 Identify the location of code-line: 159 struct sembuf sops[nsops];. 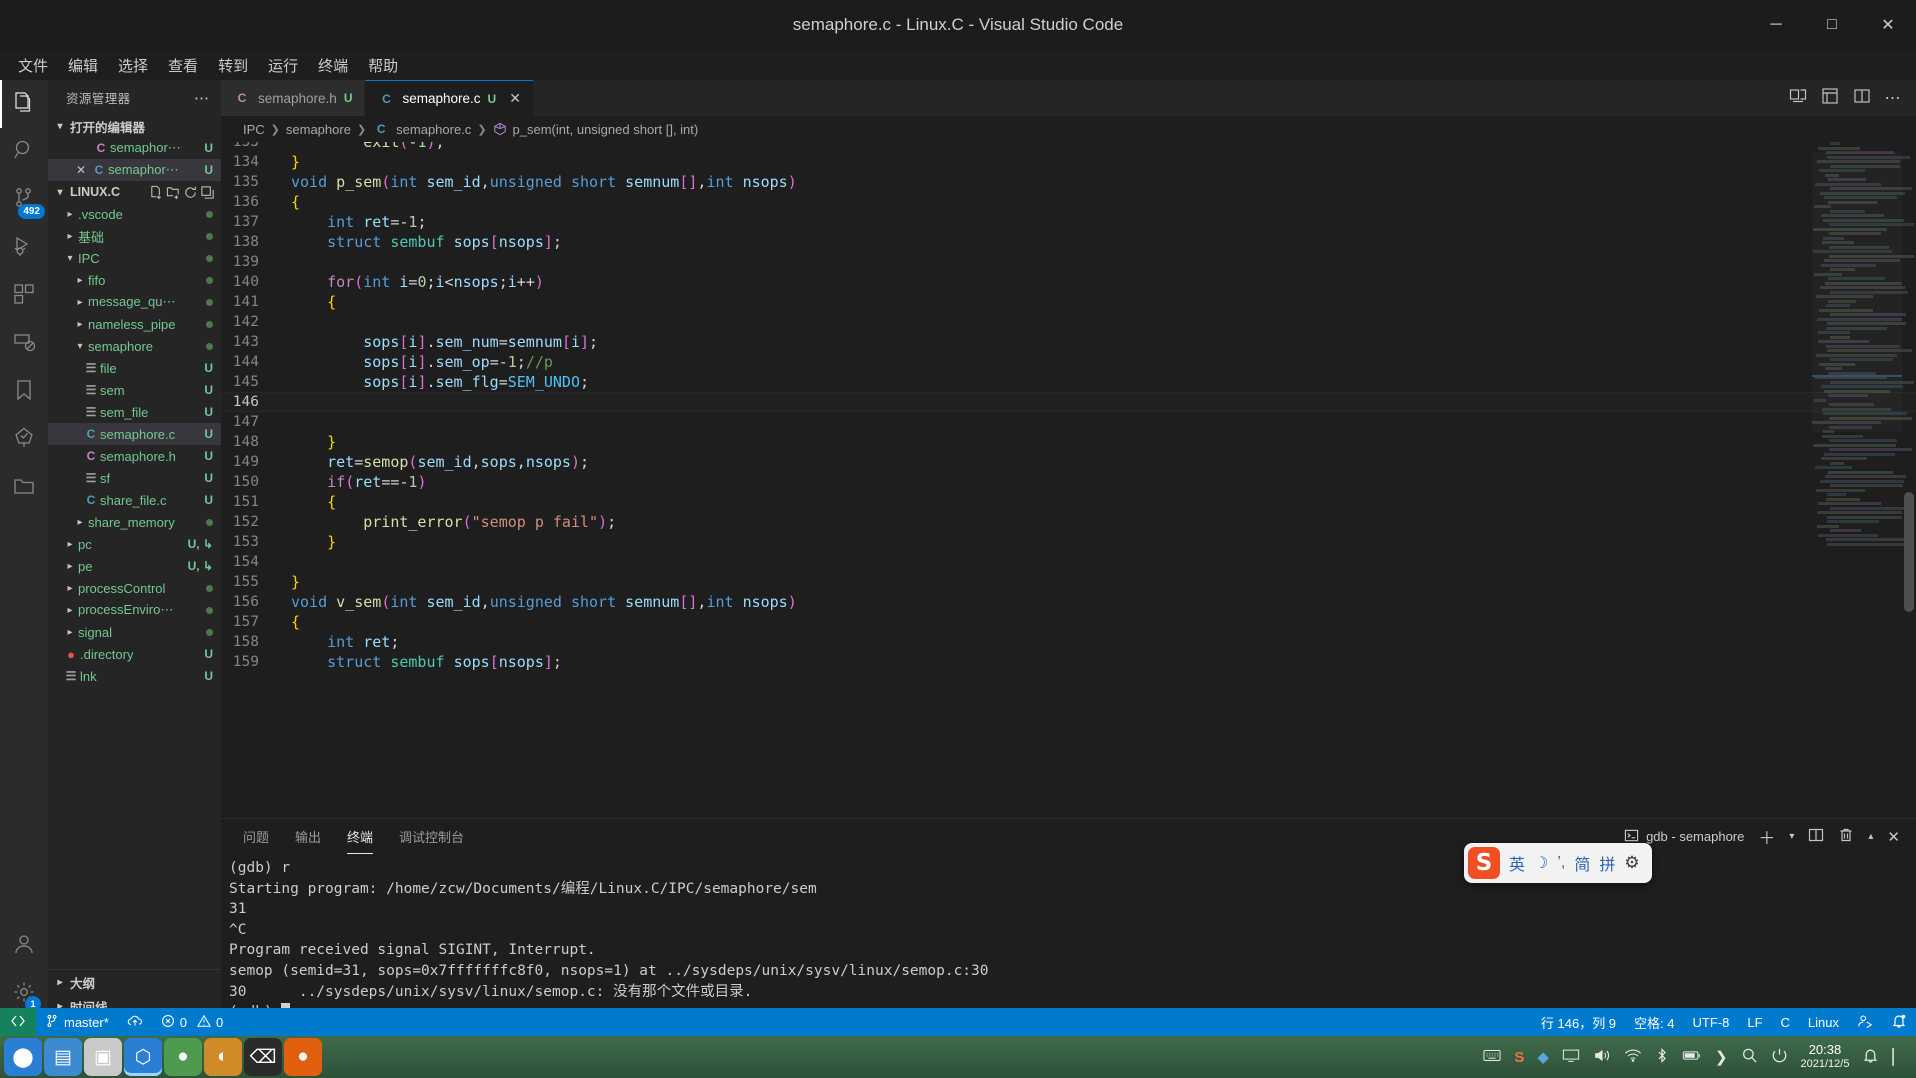
(1068, 662).